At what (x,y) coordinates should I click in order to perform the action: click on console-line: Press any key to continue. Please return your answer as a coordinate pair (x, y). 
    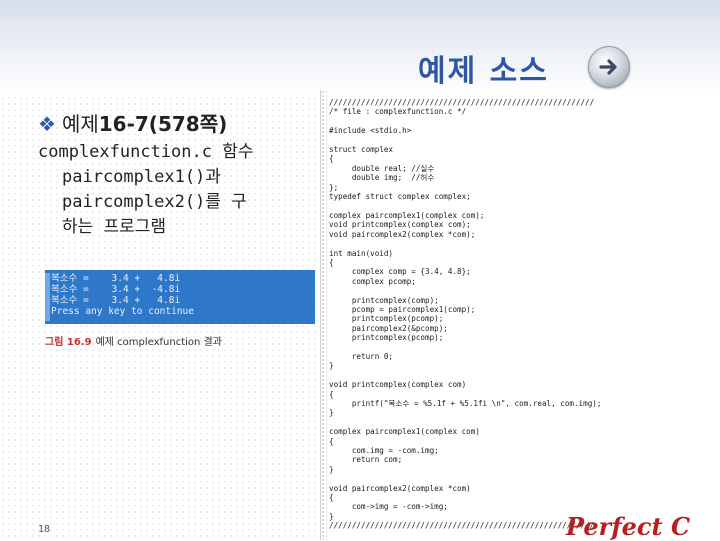
    Looking at the image, I should click on (122, 311).